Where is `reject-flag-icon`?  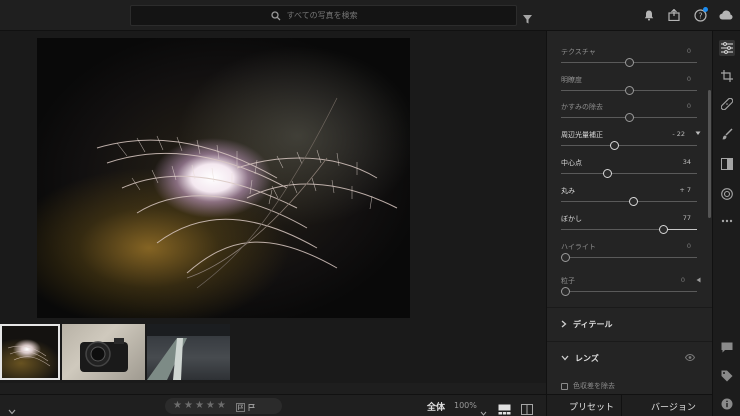
reject-flag-icon is located at coordinates (251, 406).